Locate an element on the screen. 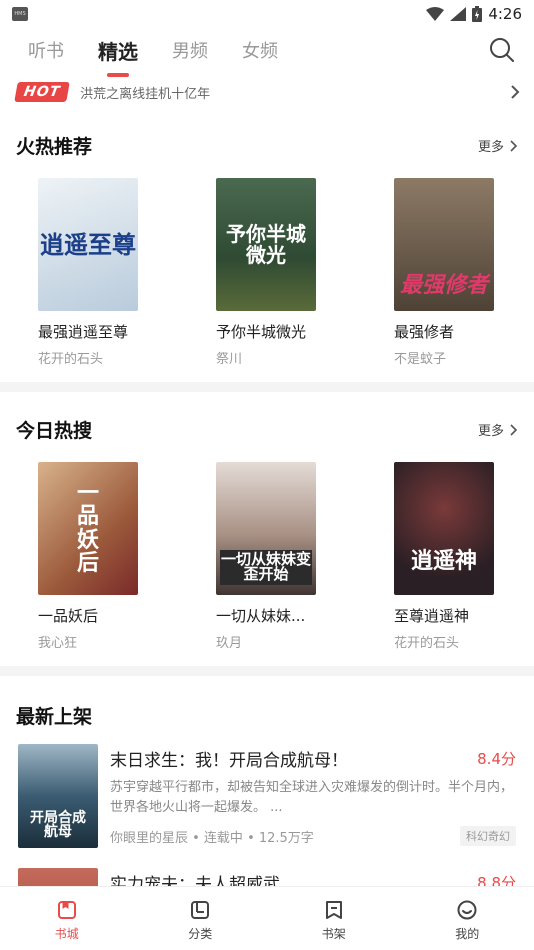  battery-icon is located at coordinates (477, 14).